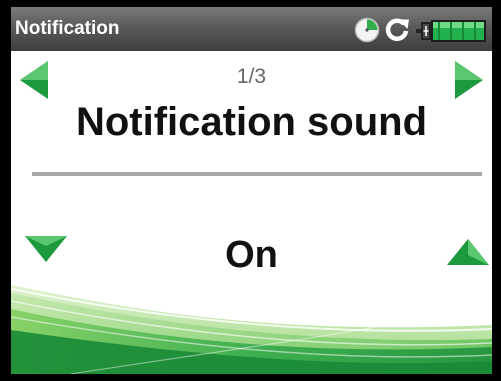 This screenshot has width=501, height=381. Describe the element at coordinates (67, 28) in the screenshot. I see `screen-title: Notification` at that location.